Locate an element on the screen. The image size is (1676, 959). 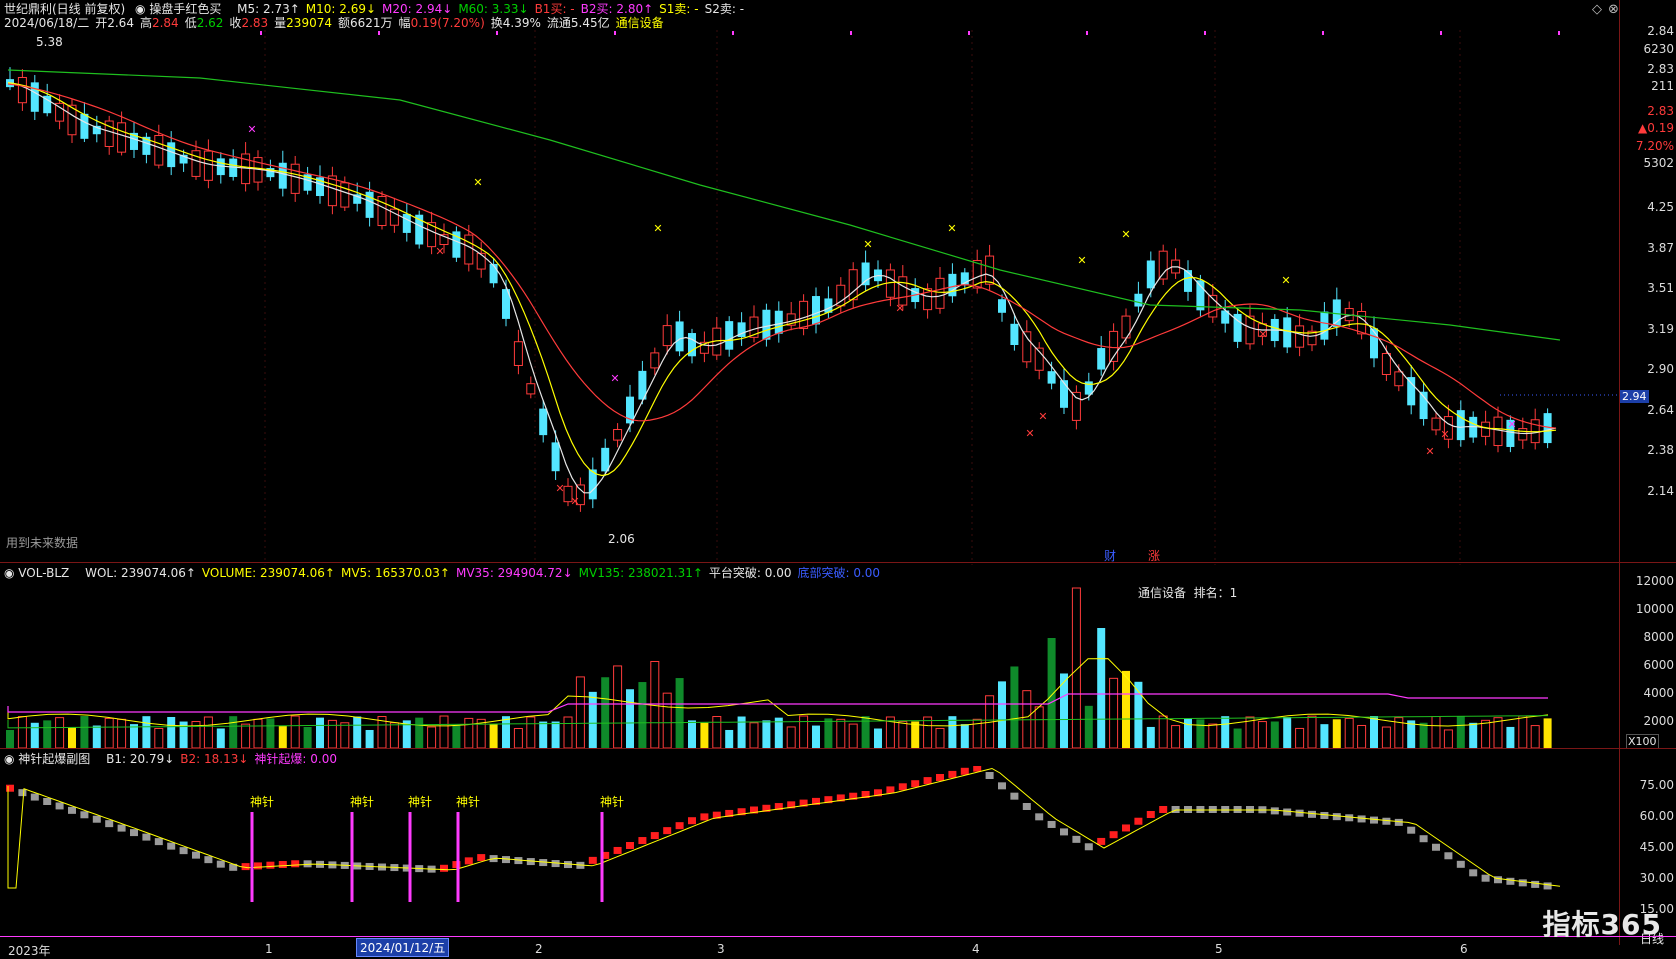
osc-header: ◉ 神针起爆副图 B1: 20.79↓ B2: 18.13↓ 神针起爆: 0.00 is located at coordinates (176, 759).